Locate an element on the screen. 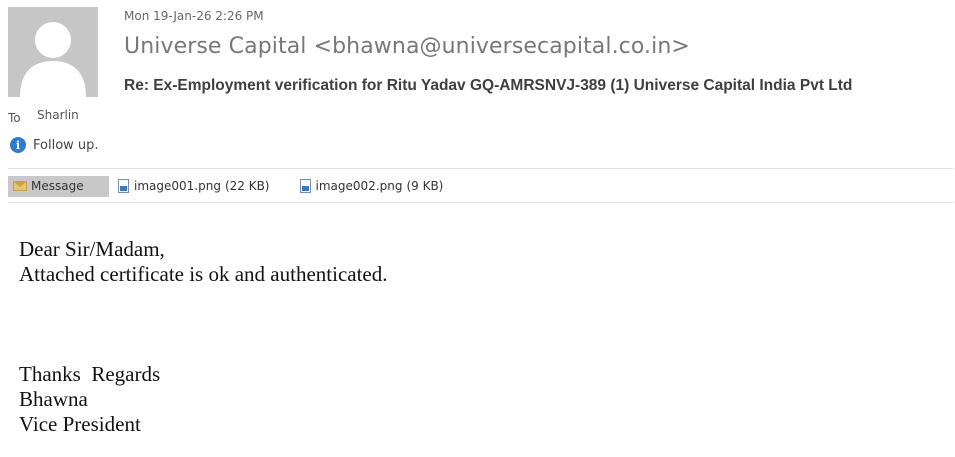  person-silhouette-icon is located at coordinates (53, 52).